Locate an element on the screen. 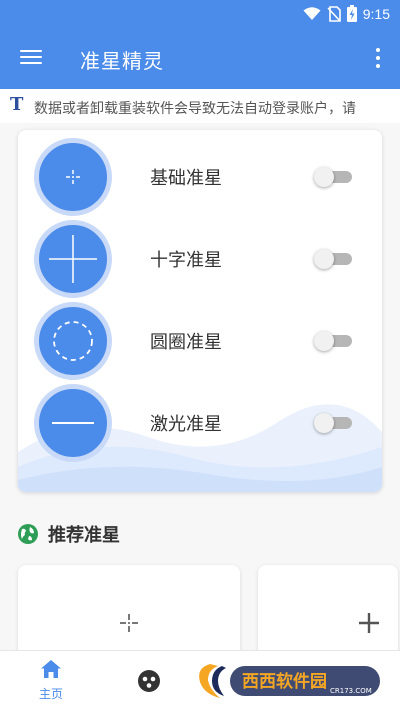  community-icon is located at coordinates (149, 681).